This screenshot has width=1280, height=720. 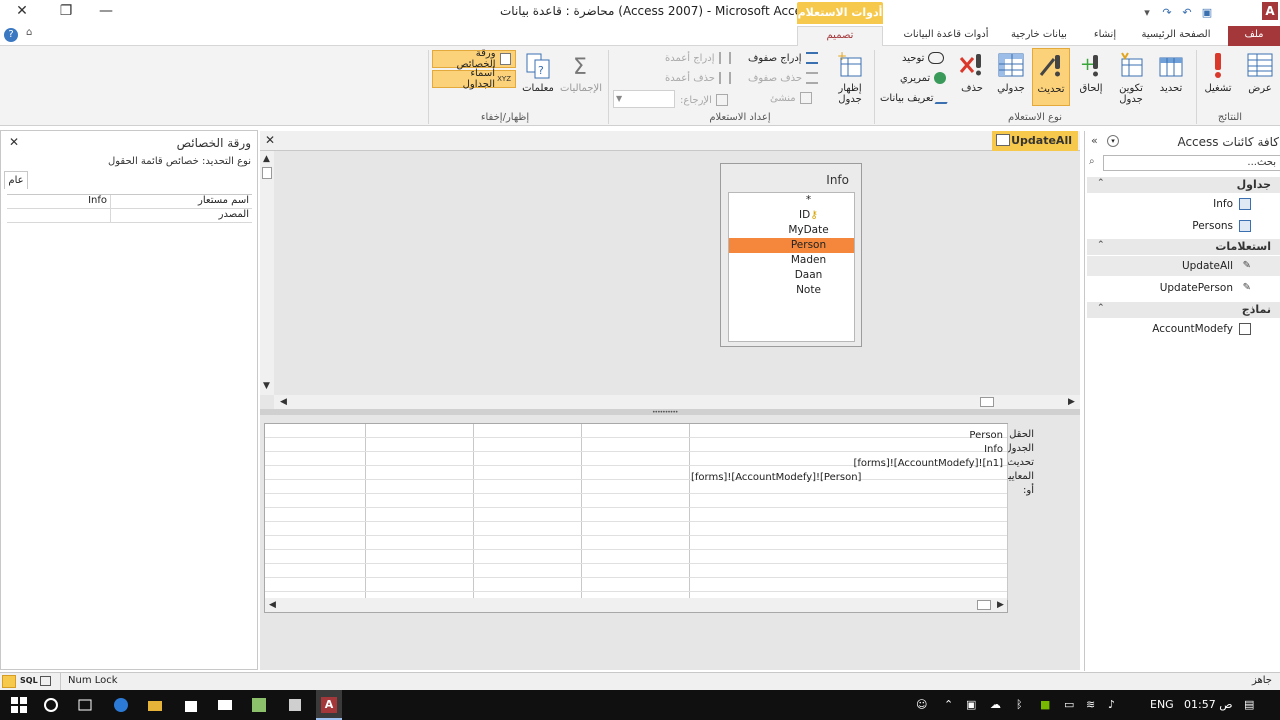 I want to click on collapse-nav-icon: «, so click(x=1094, y=140).